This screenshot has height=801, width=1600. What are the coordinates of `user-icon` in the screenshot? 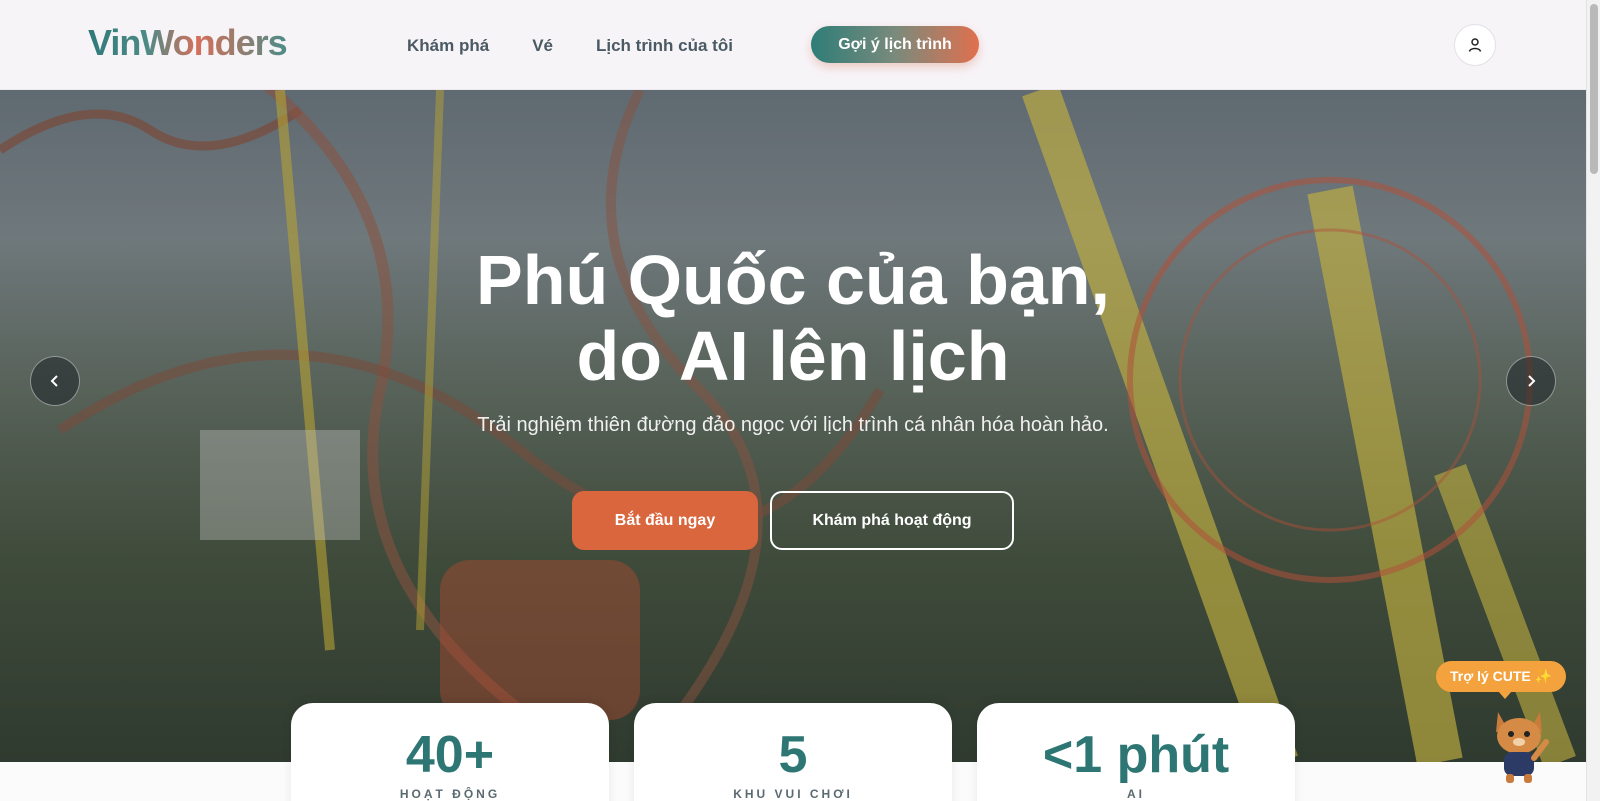 It's located at (1475, 45).